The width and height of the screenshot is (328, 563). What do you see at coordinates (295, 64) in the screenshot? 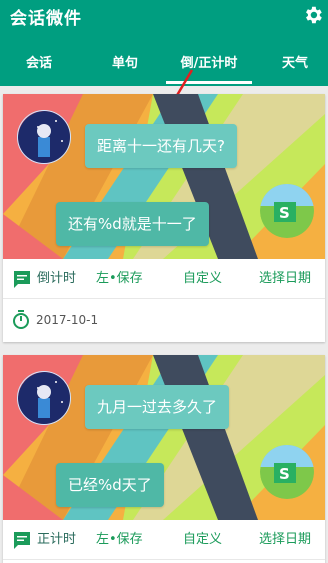
I see `tab-weather: 天气` at bounding box center [295, 64].